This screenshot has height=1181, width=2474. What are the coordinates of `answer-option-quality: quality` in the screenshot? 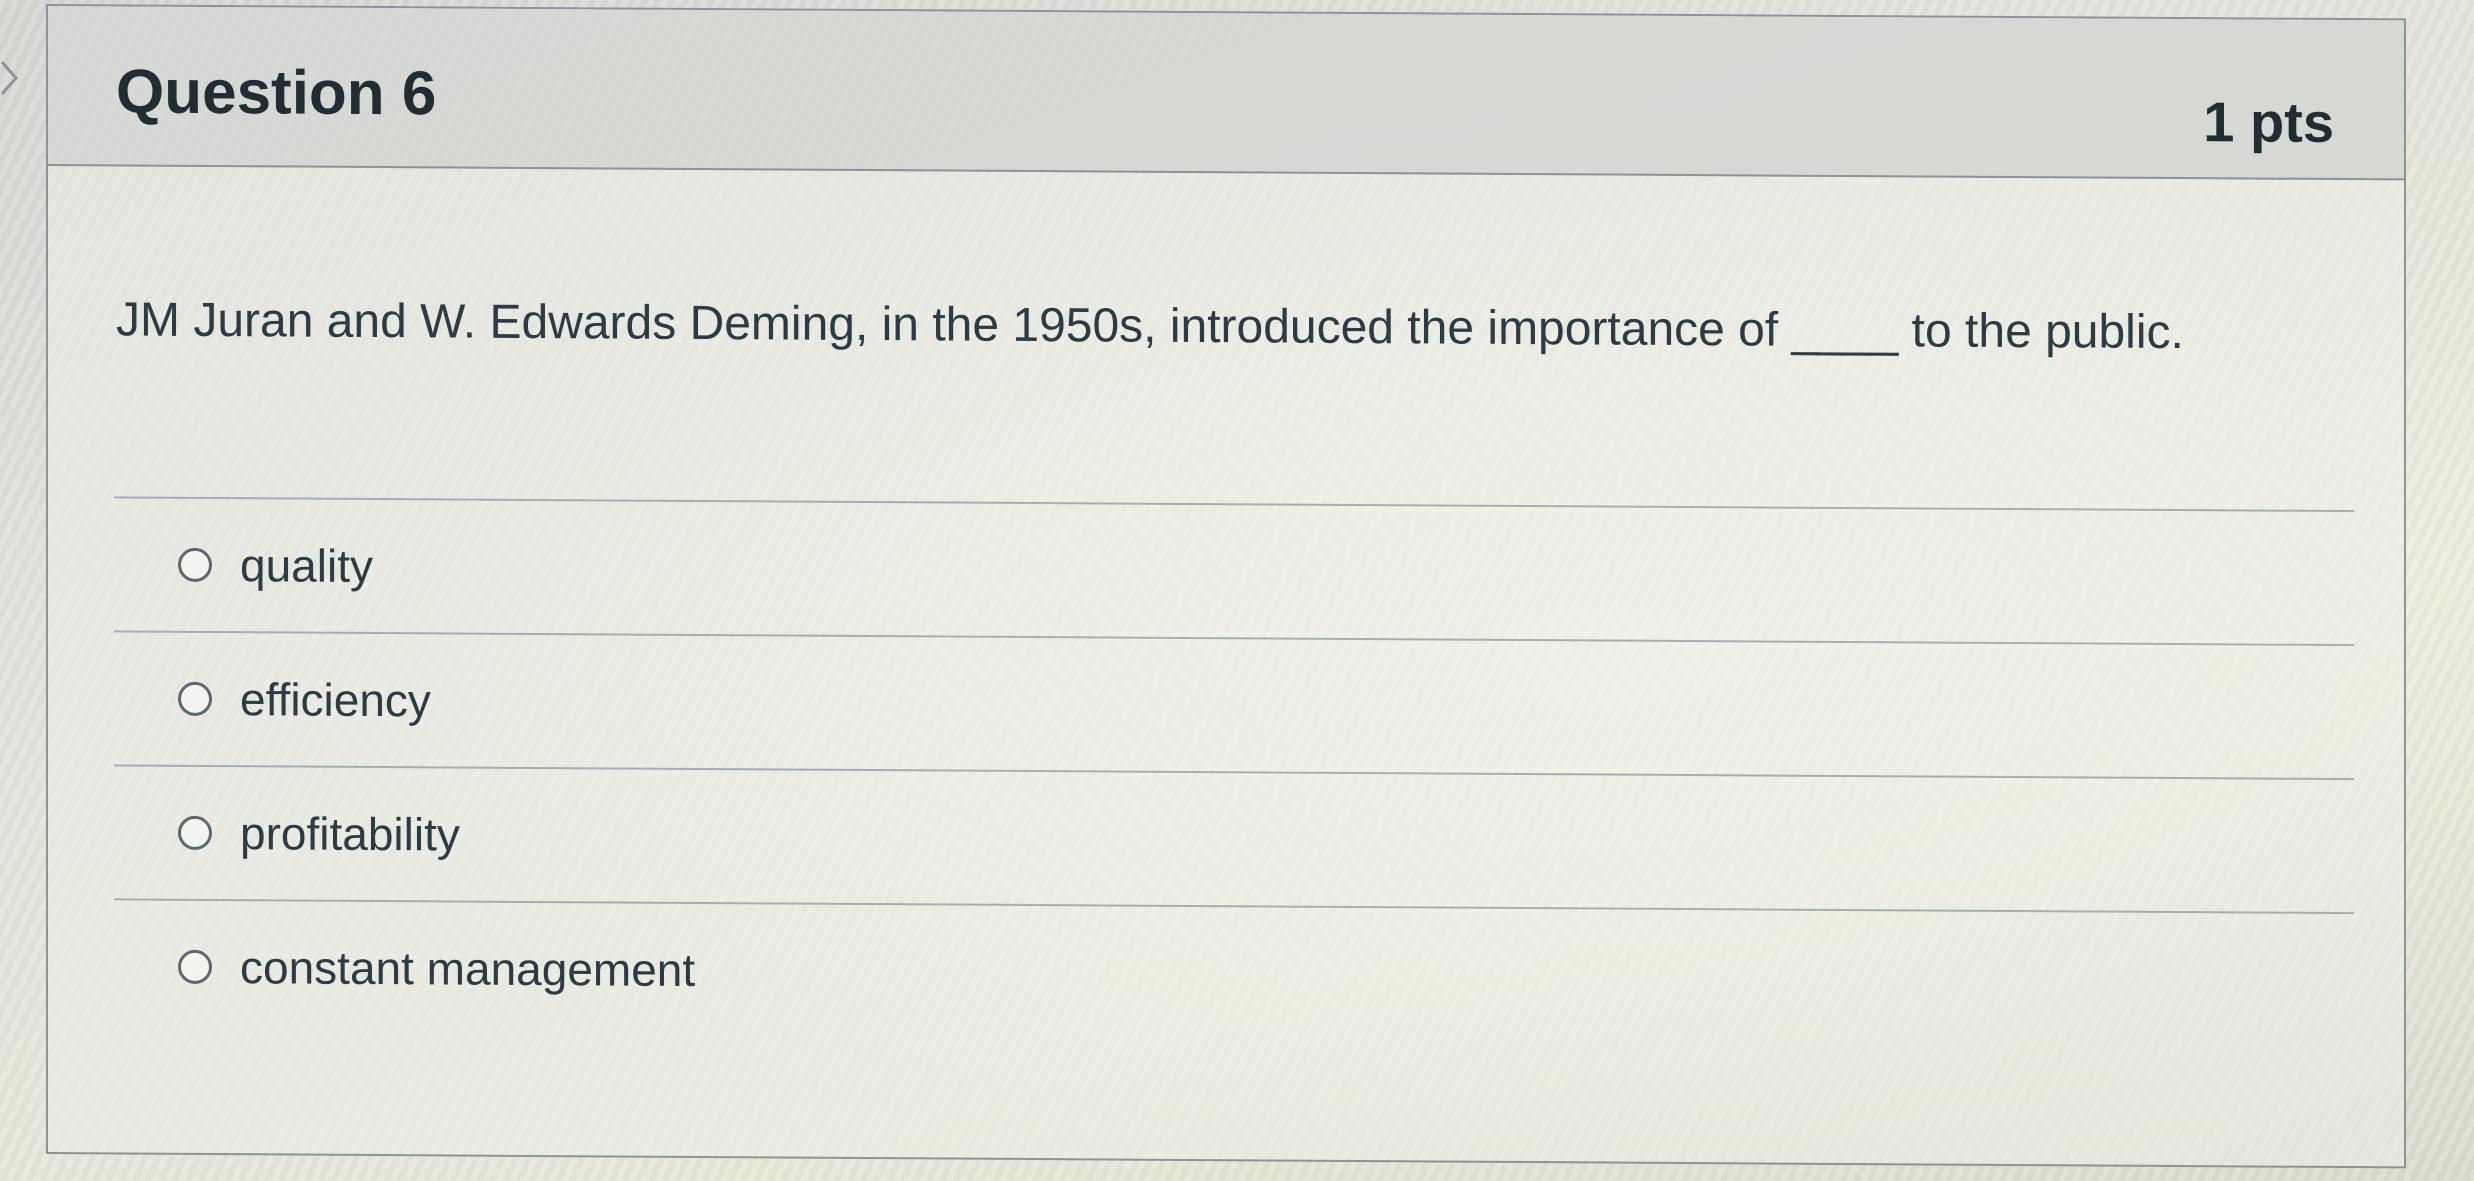 It's located at (1234, 571).